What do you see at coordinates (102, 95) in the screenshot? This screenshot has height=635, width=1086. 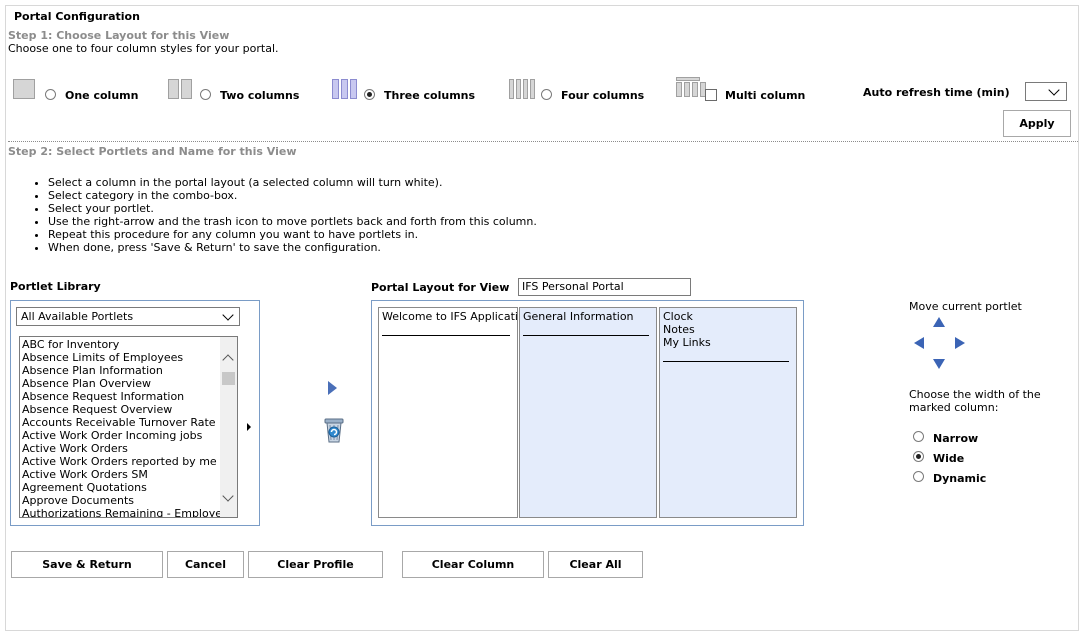 I see `one-column-label: One column` at bounding box center [102, 95].